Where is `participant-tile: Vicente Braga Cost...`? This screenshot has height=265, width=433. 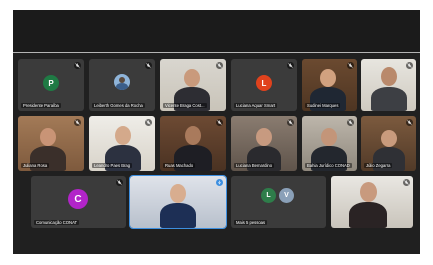
participant-tile: Vicente Braga Cost... is located at coordinates (193, 85).